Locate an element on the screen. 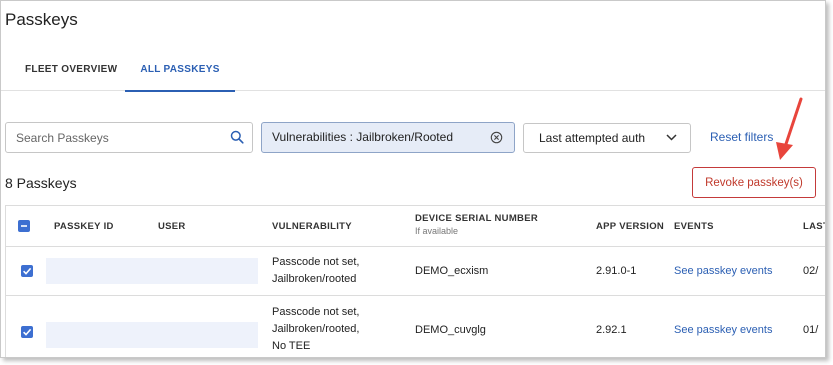 The image size is (833, 365). serial-cell: DEMO_ecxism is located at coordinates (452, 271).